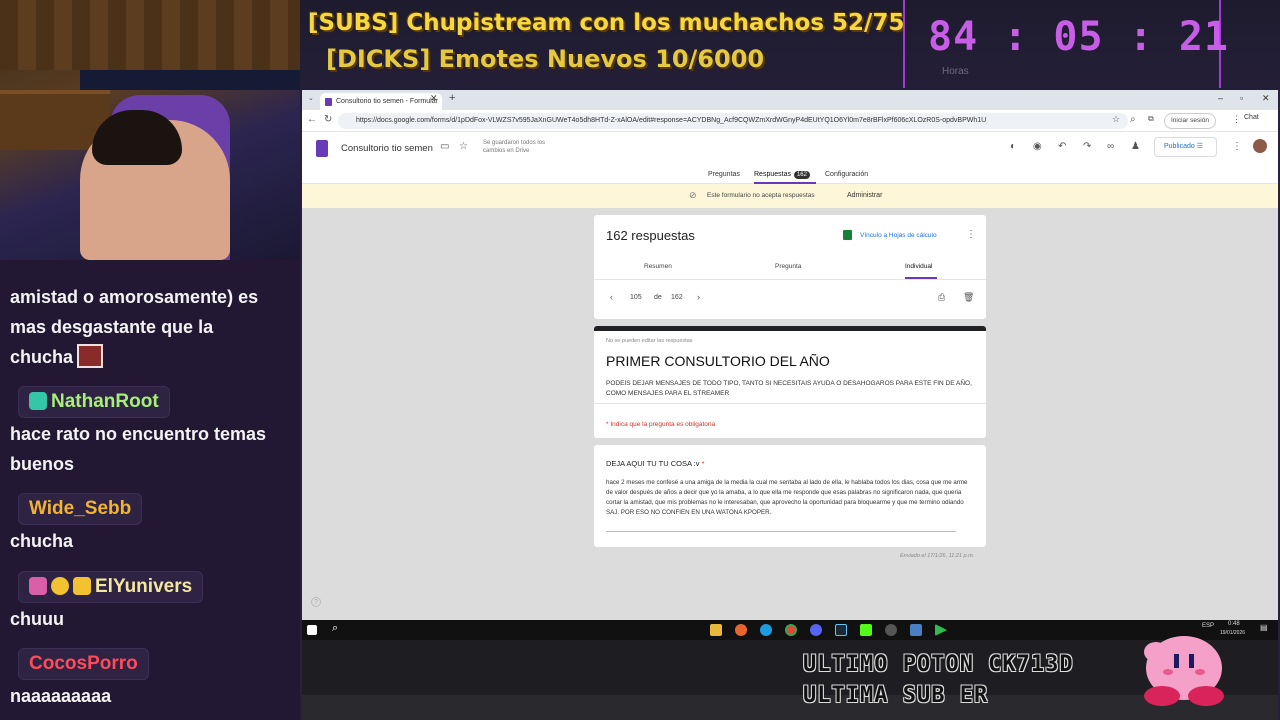 Image resolution: width=1280 pixels, height=720 pixels. What do you see at coordinates (716, 630) in the screenshot?
I see `file-explorer-icon` at bounding box center [716, 630].